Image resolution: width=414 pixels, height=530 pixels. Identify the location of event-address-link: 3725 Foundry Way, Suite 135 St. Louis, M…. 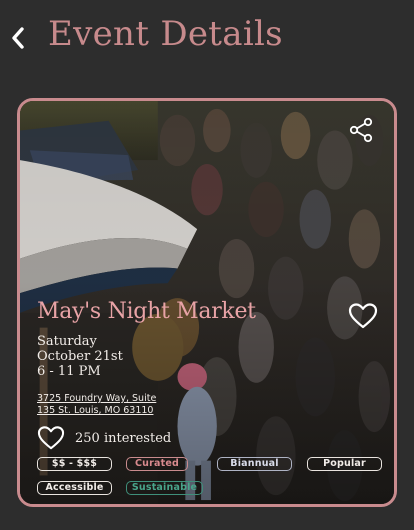
(147, 405).